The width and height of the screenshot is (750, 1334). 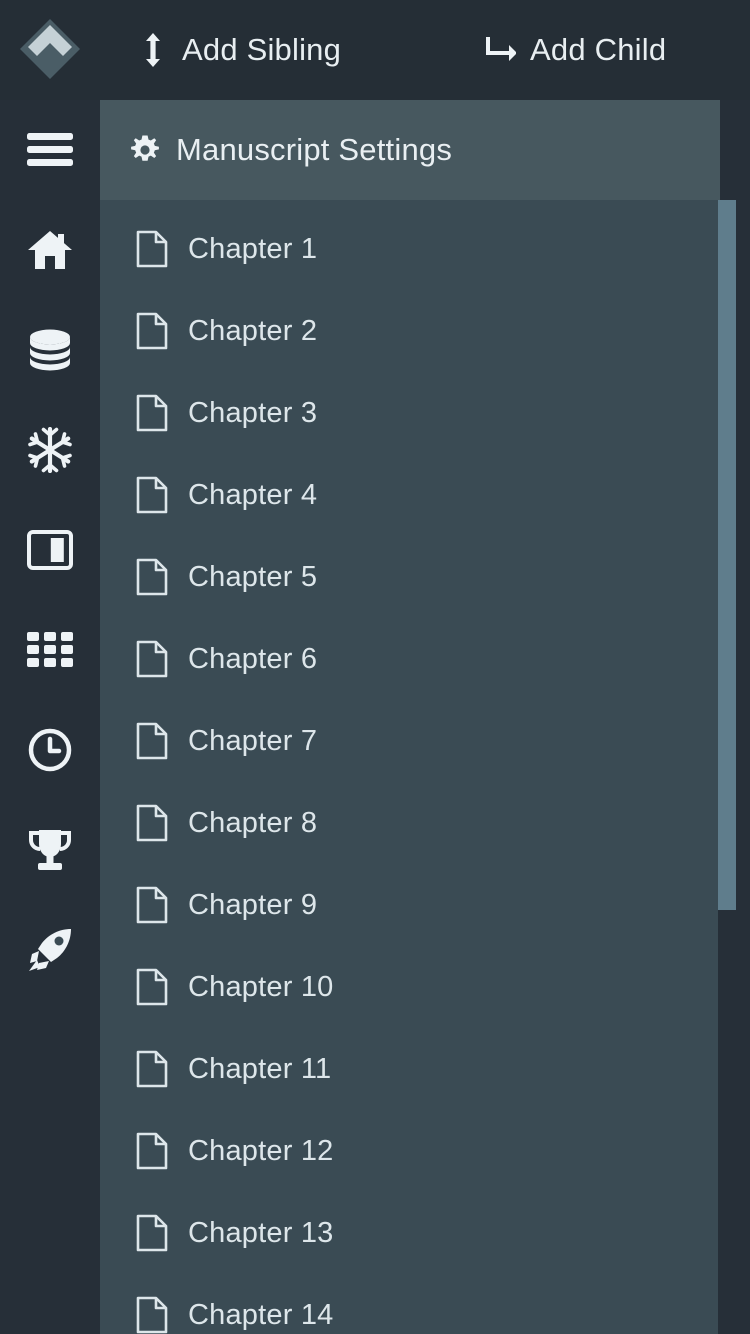 I want to click on toolbar-actions: Add Sibling Add Child, so click(x=425, y=50).